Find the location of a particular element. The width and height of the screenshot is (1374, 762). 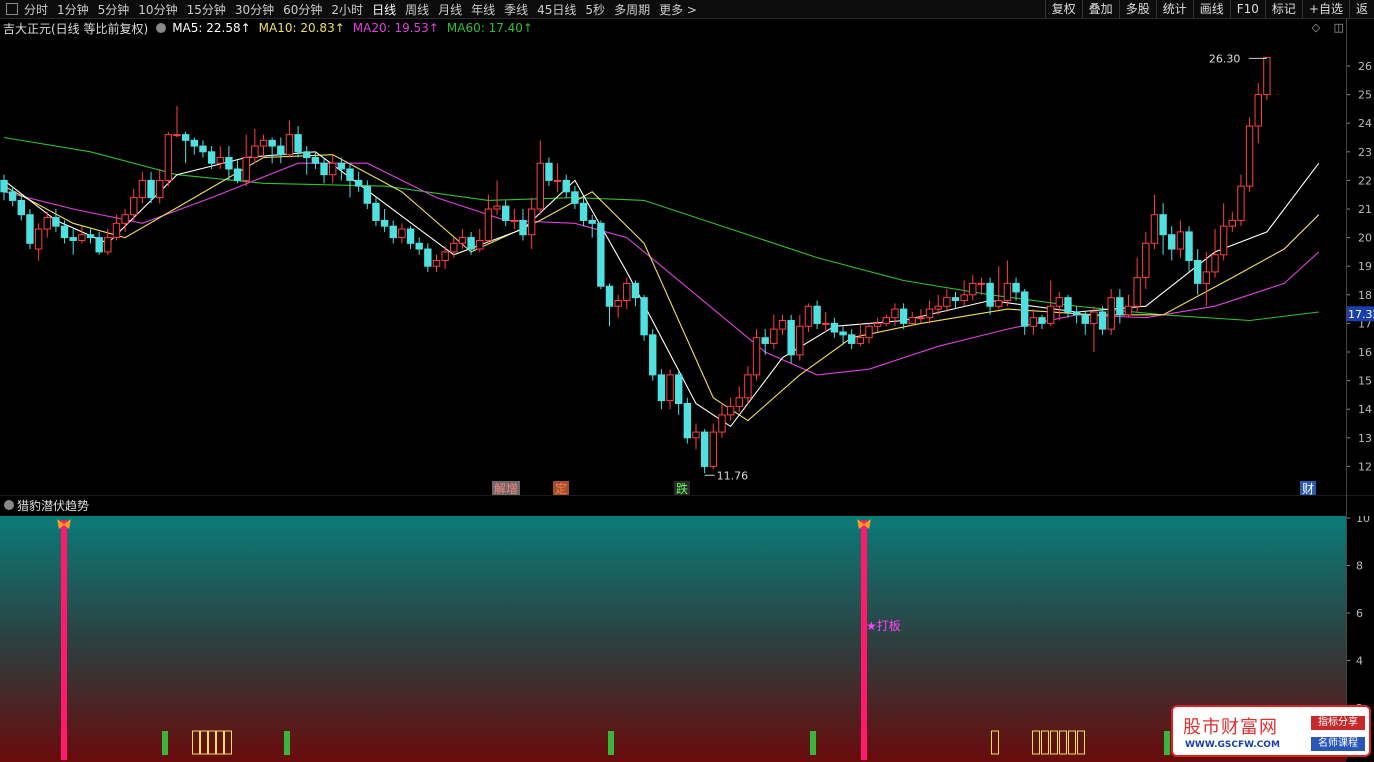

period-tab-12: 季线 is located at coordinates (516, 9).